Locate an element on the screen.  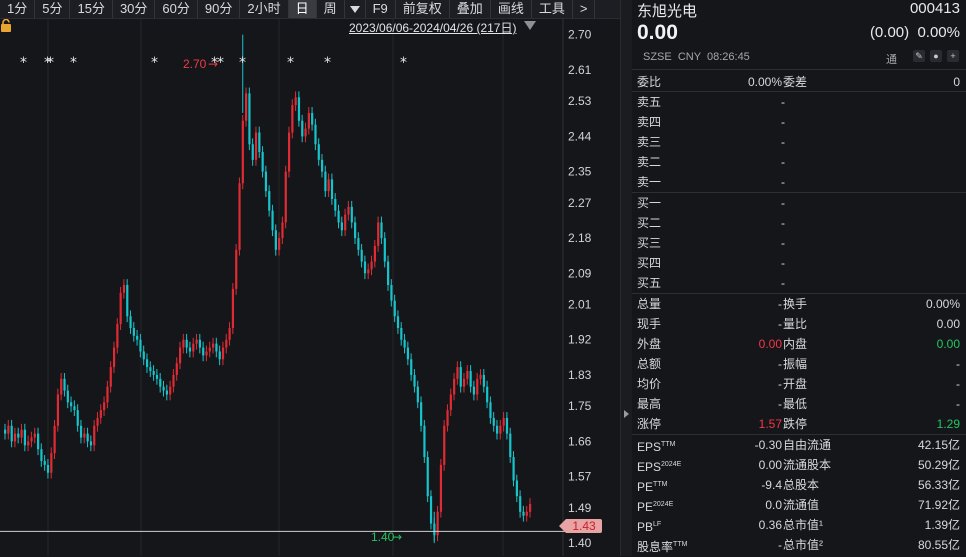
label: 总市值² is located at coordinates (803, 545).